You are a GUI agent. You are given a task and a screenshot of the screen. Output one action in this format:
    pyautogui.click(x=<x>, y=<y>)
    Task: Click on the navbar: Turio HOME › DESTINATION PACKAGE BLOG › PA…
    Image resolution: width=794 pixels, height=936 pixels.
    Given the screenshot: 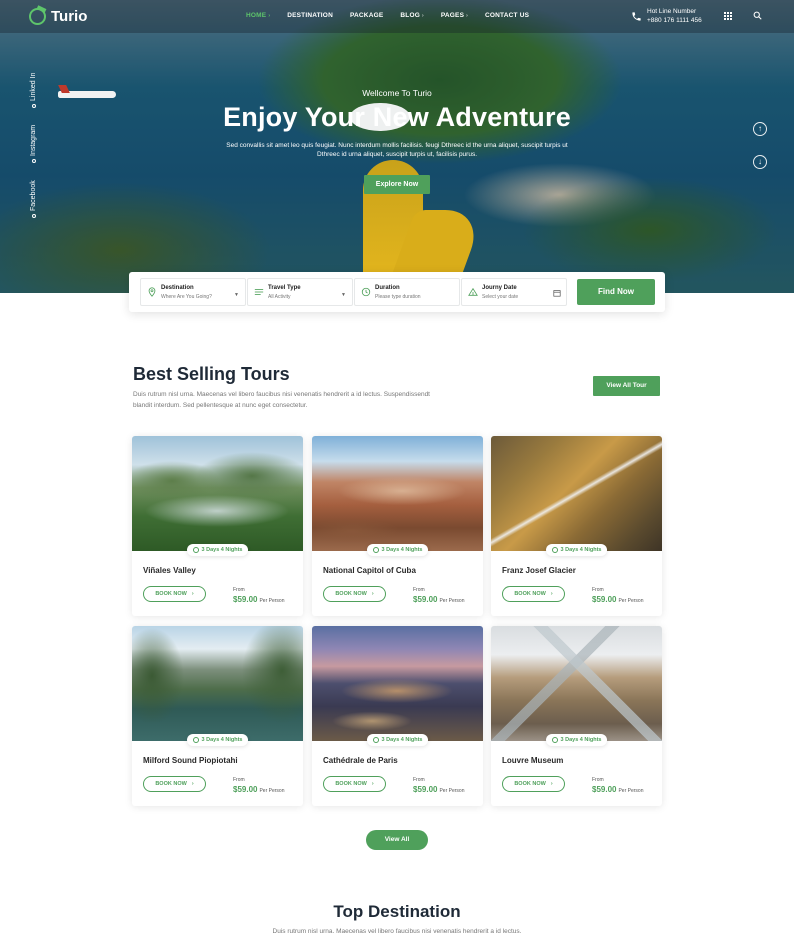 What is the action you would take?
    pyautogui.click(x=397, y=16)
    